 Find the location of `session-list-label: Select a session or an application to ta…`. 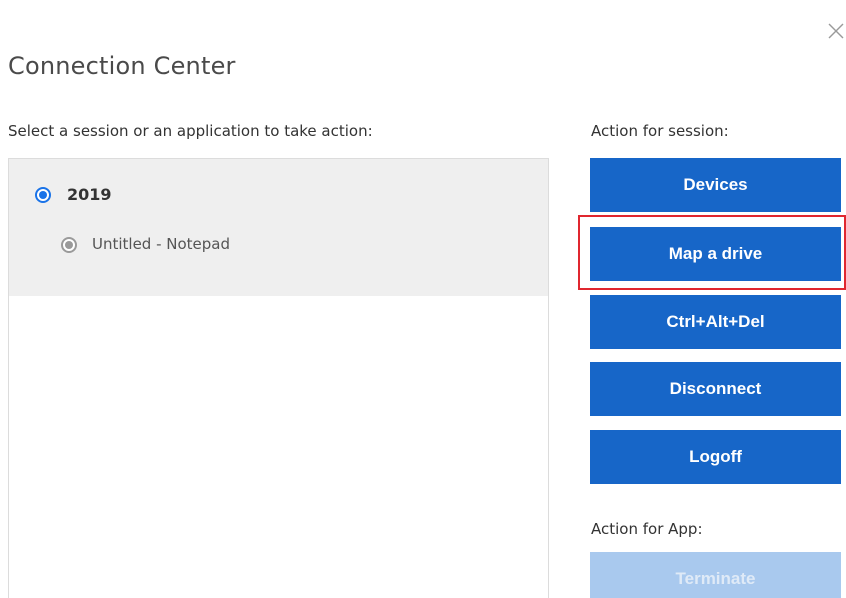

session-list-label: Select a session or an application to ta… is located at coordinates (190, 131).